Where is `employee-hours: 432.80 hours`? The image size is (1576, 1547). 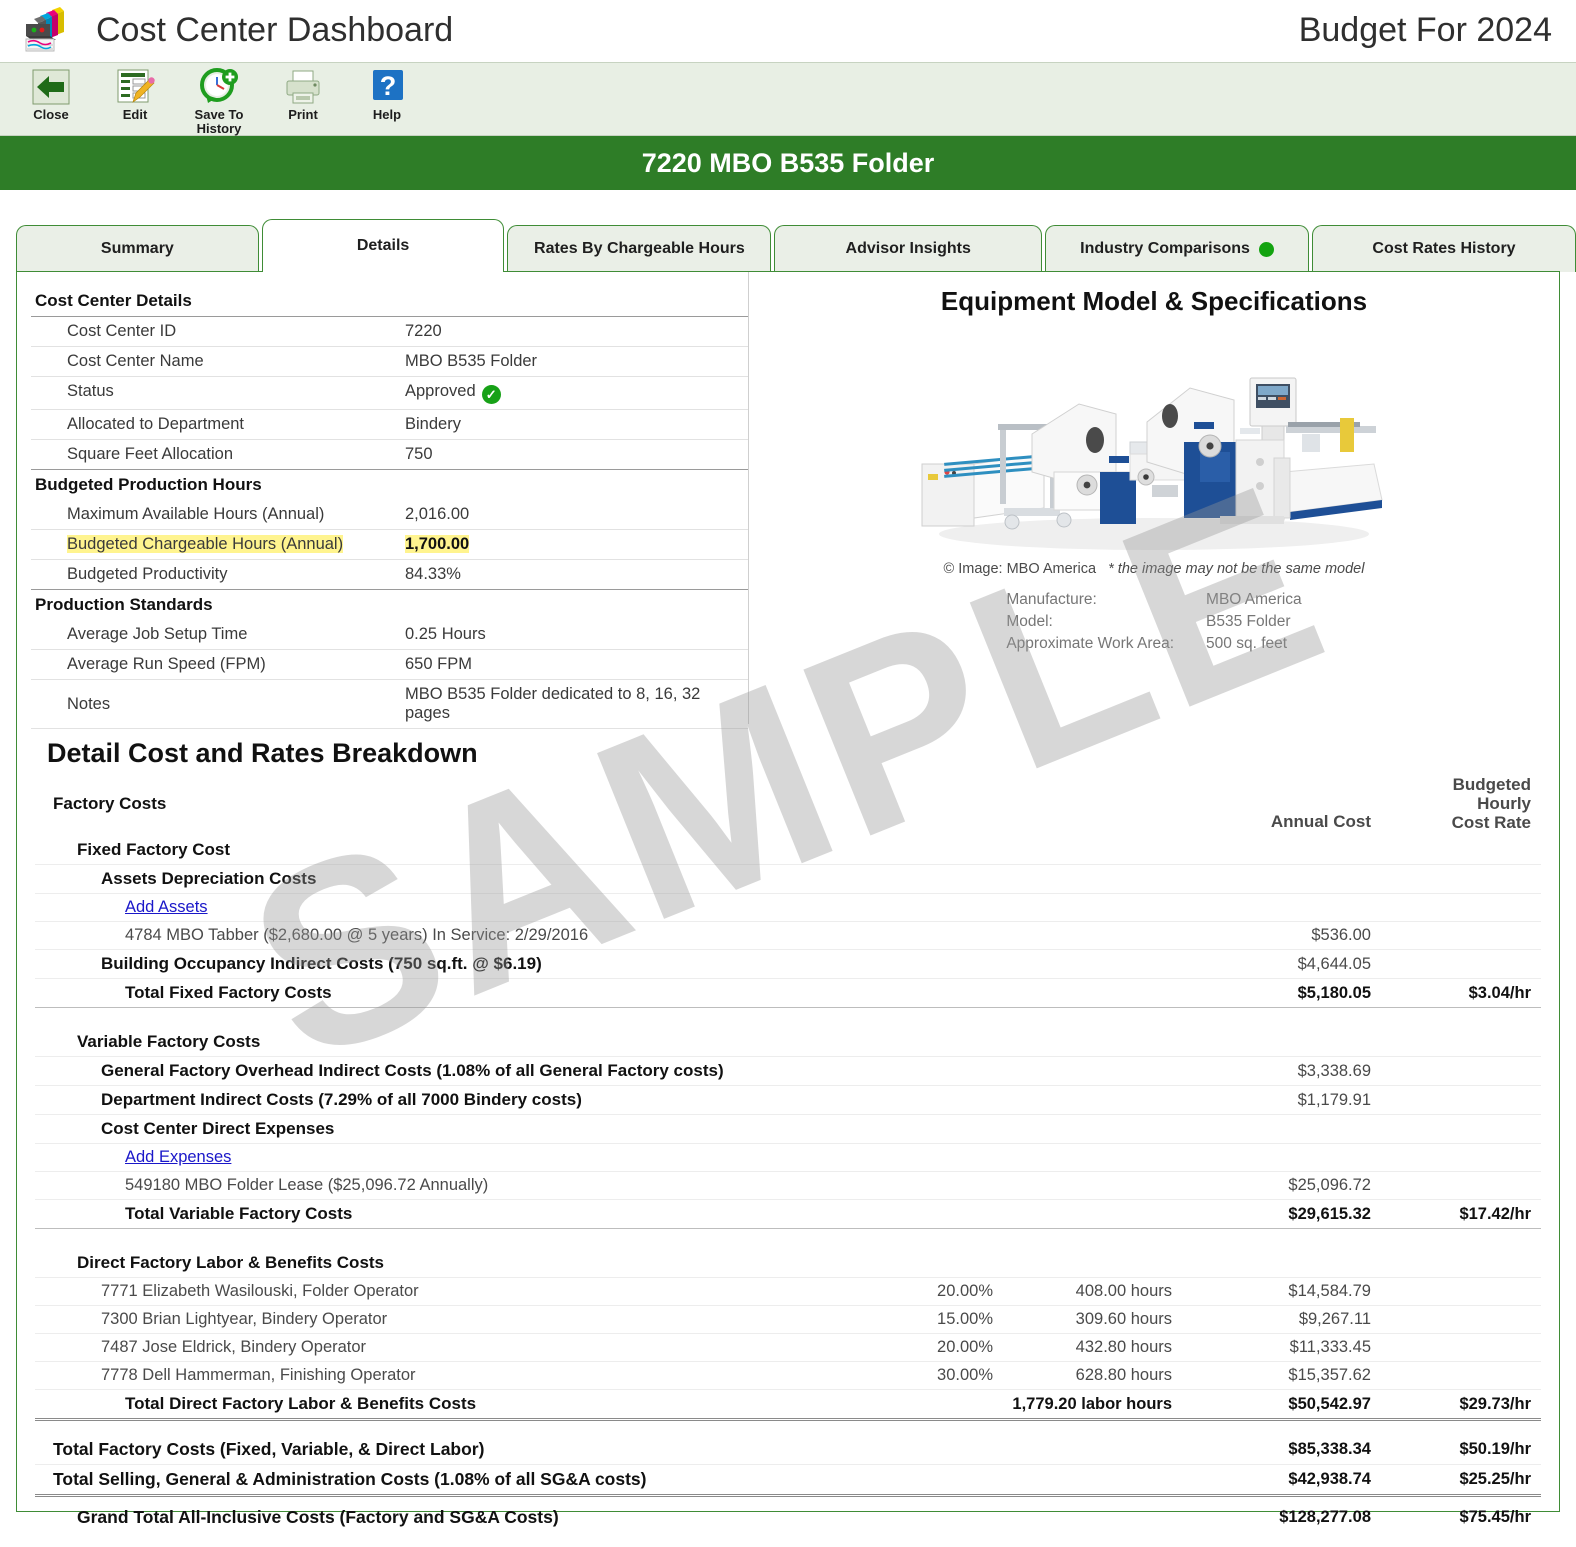 employee-hours: 432.80 hours is located at coordinates (1094, 1347).